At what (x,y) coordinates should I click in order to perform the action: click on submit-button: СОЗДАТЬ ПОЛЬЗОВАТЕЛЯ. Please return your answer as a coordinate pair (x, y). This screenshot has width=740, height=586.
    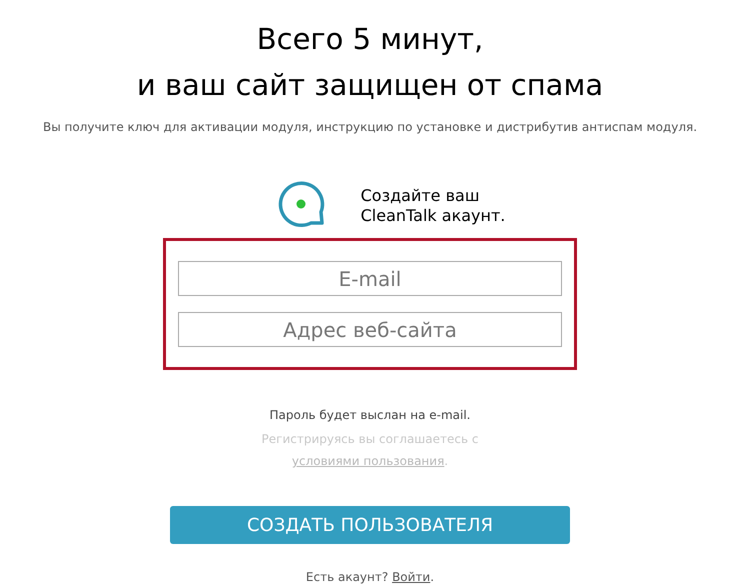
    Looking at the image, I should click on (370, 525).